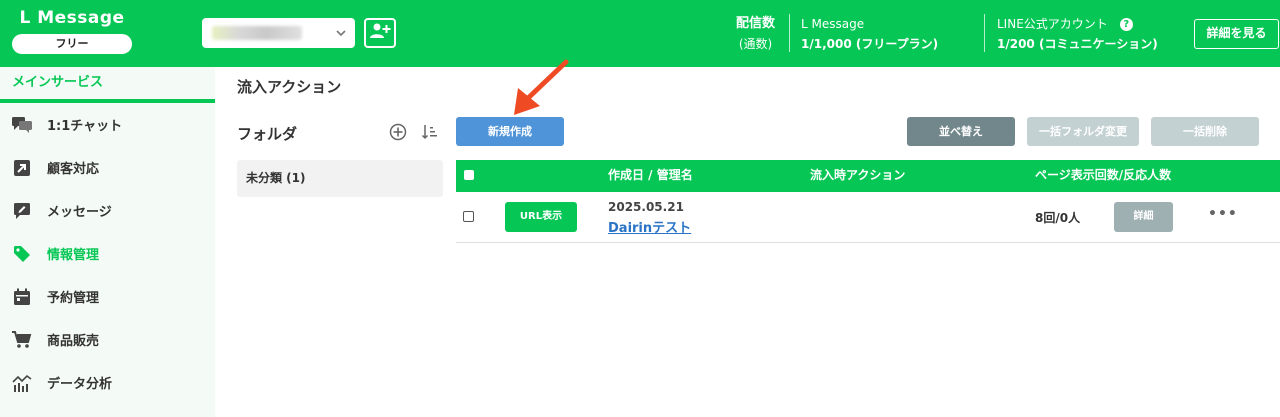  Describe the element at coordinates (869, 34) in the screenshot. I see `lmessage-usage: L Message 1/1,000 (フリープラン)` at that location.